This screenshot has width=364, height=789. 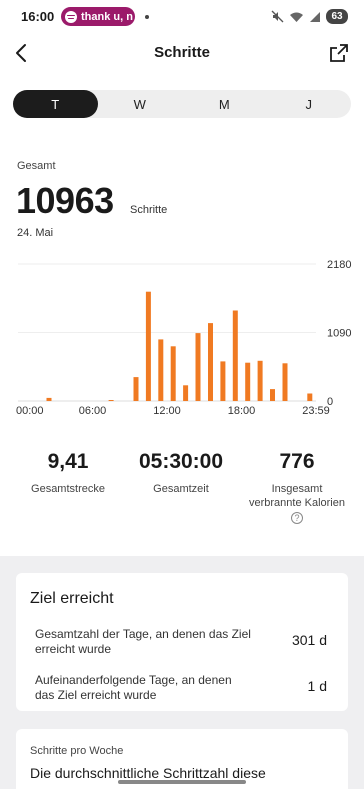 What do you see at coordinates (179, 346) in the screenshot?
I see `chart-bars` at bounding box center [179, 346].